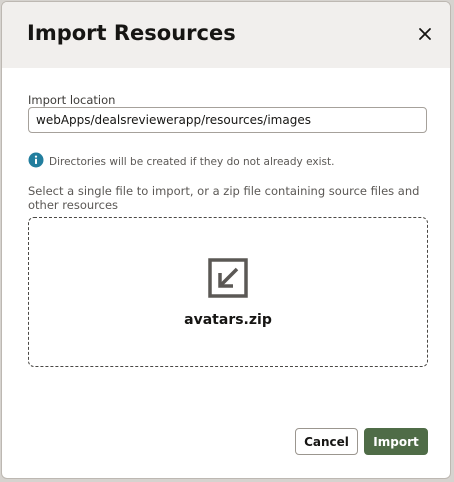 The image size is (454, 482). Describe the element at coordinates (396, 441) in the screenshot. I see `import-button: Import` at that location.